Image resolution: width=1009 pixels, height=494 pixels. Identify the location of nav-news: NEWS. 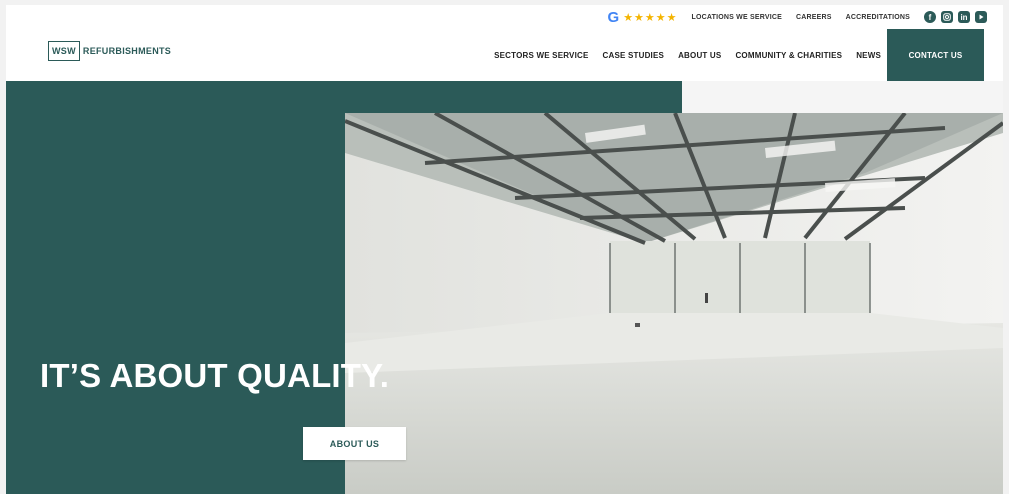
(868, 55).